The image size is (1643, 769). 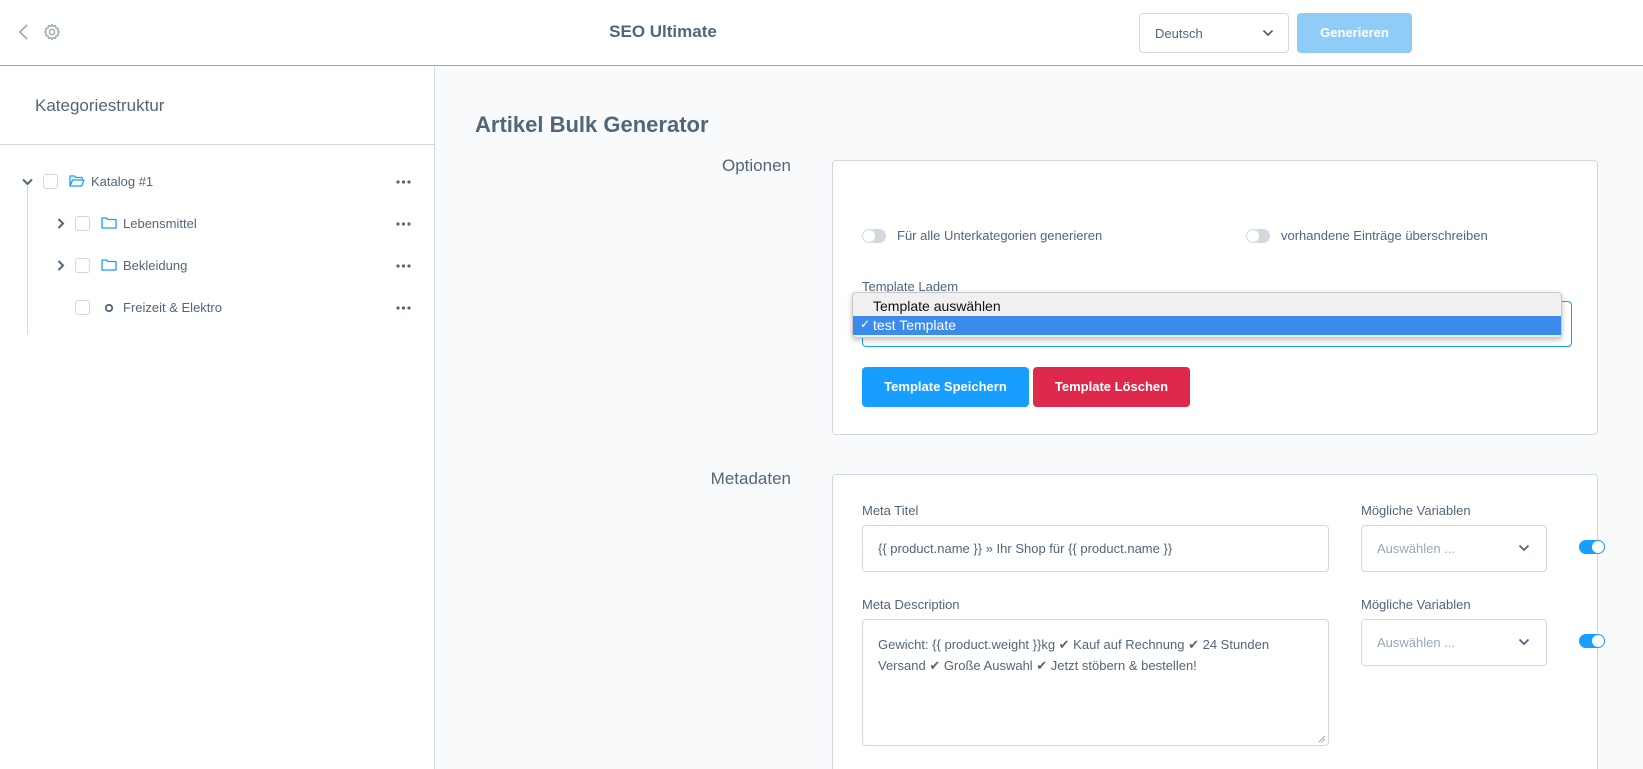 What do you see at coordinates (52, 32) in the screenshot?
I see `gear-icon` at bounding box center [52, 32].